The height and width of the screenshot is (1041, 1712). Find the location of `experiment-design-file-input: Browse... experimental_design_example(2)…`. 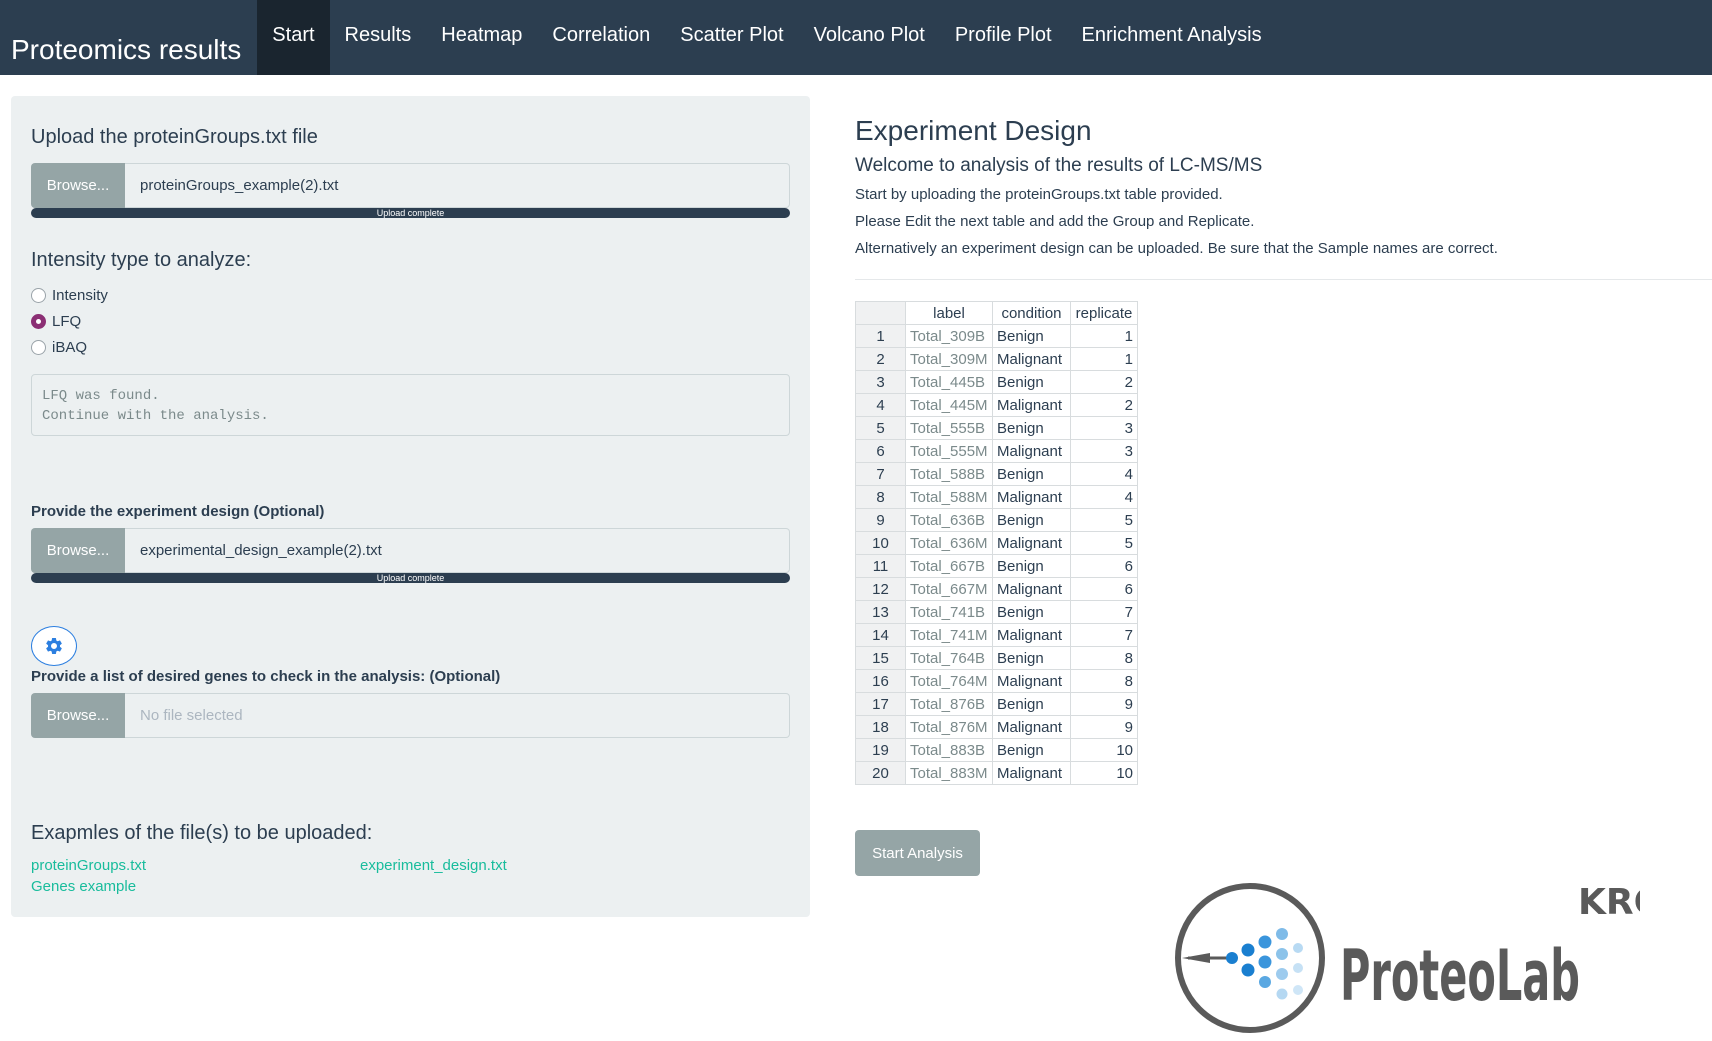

experiment-design-file-input: Browse... experimental_design_example(2)… is located at coordinates (410, 550).